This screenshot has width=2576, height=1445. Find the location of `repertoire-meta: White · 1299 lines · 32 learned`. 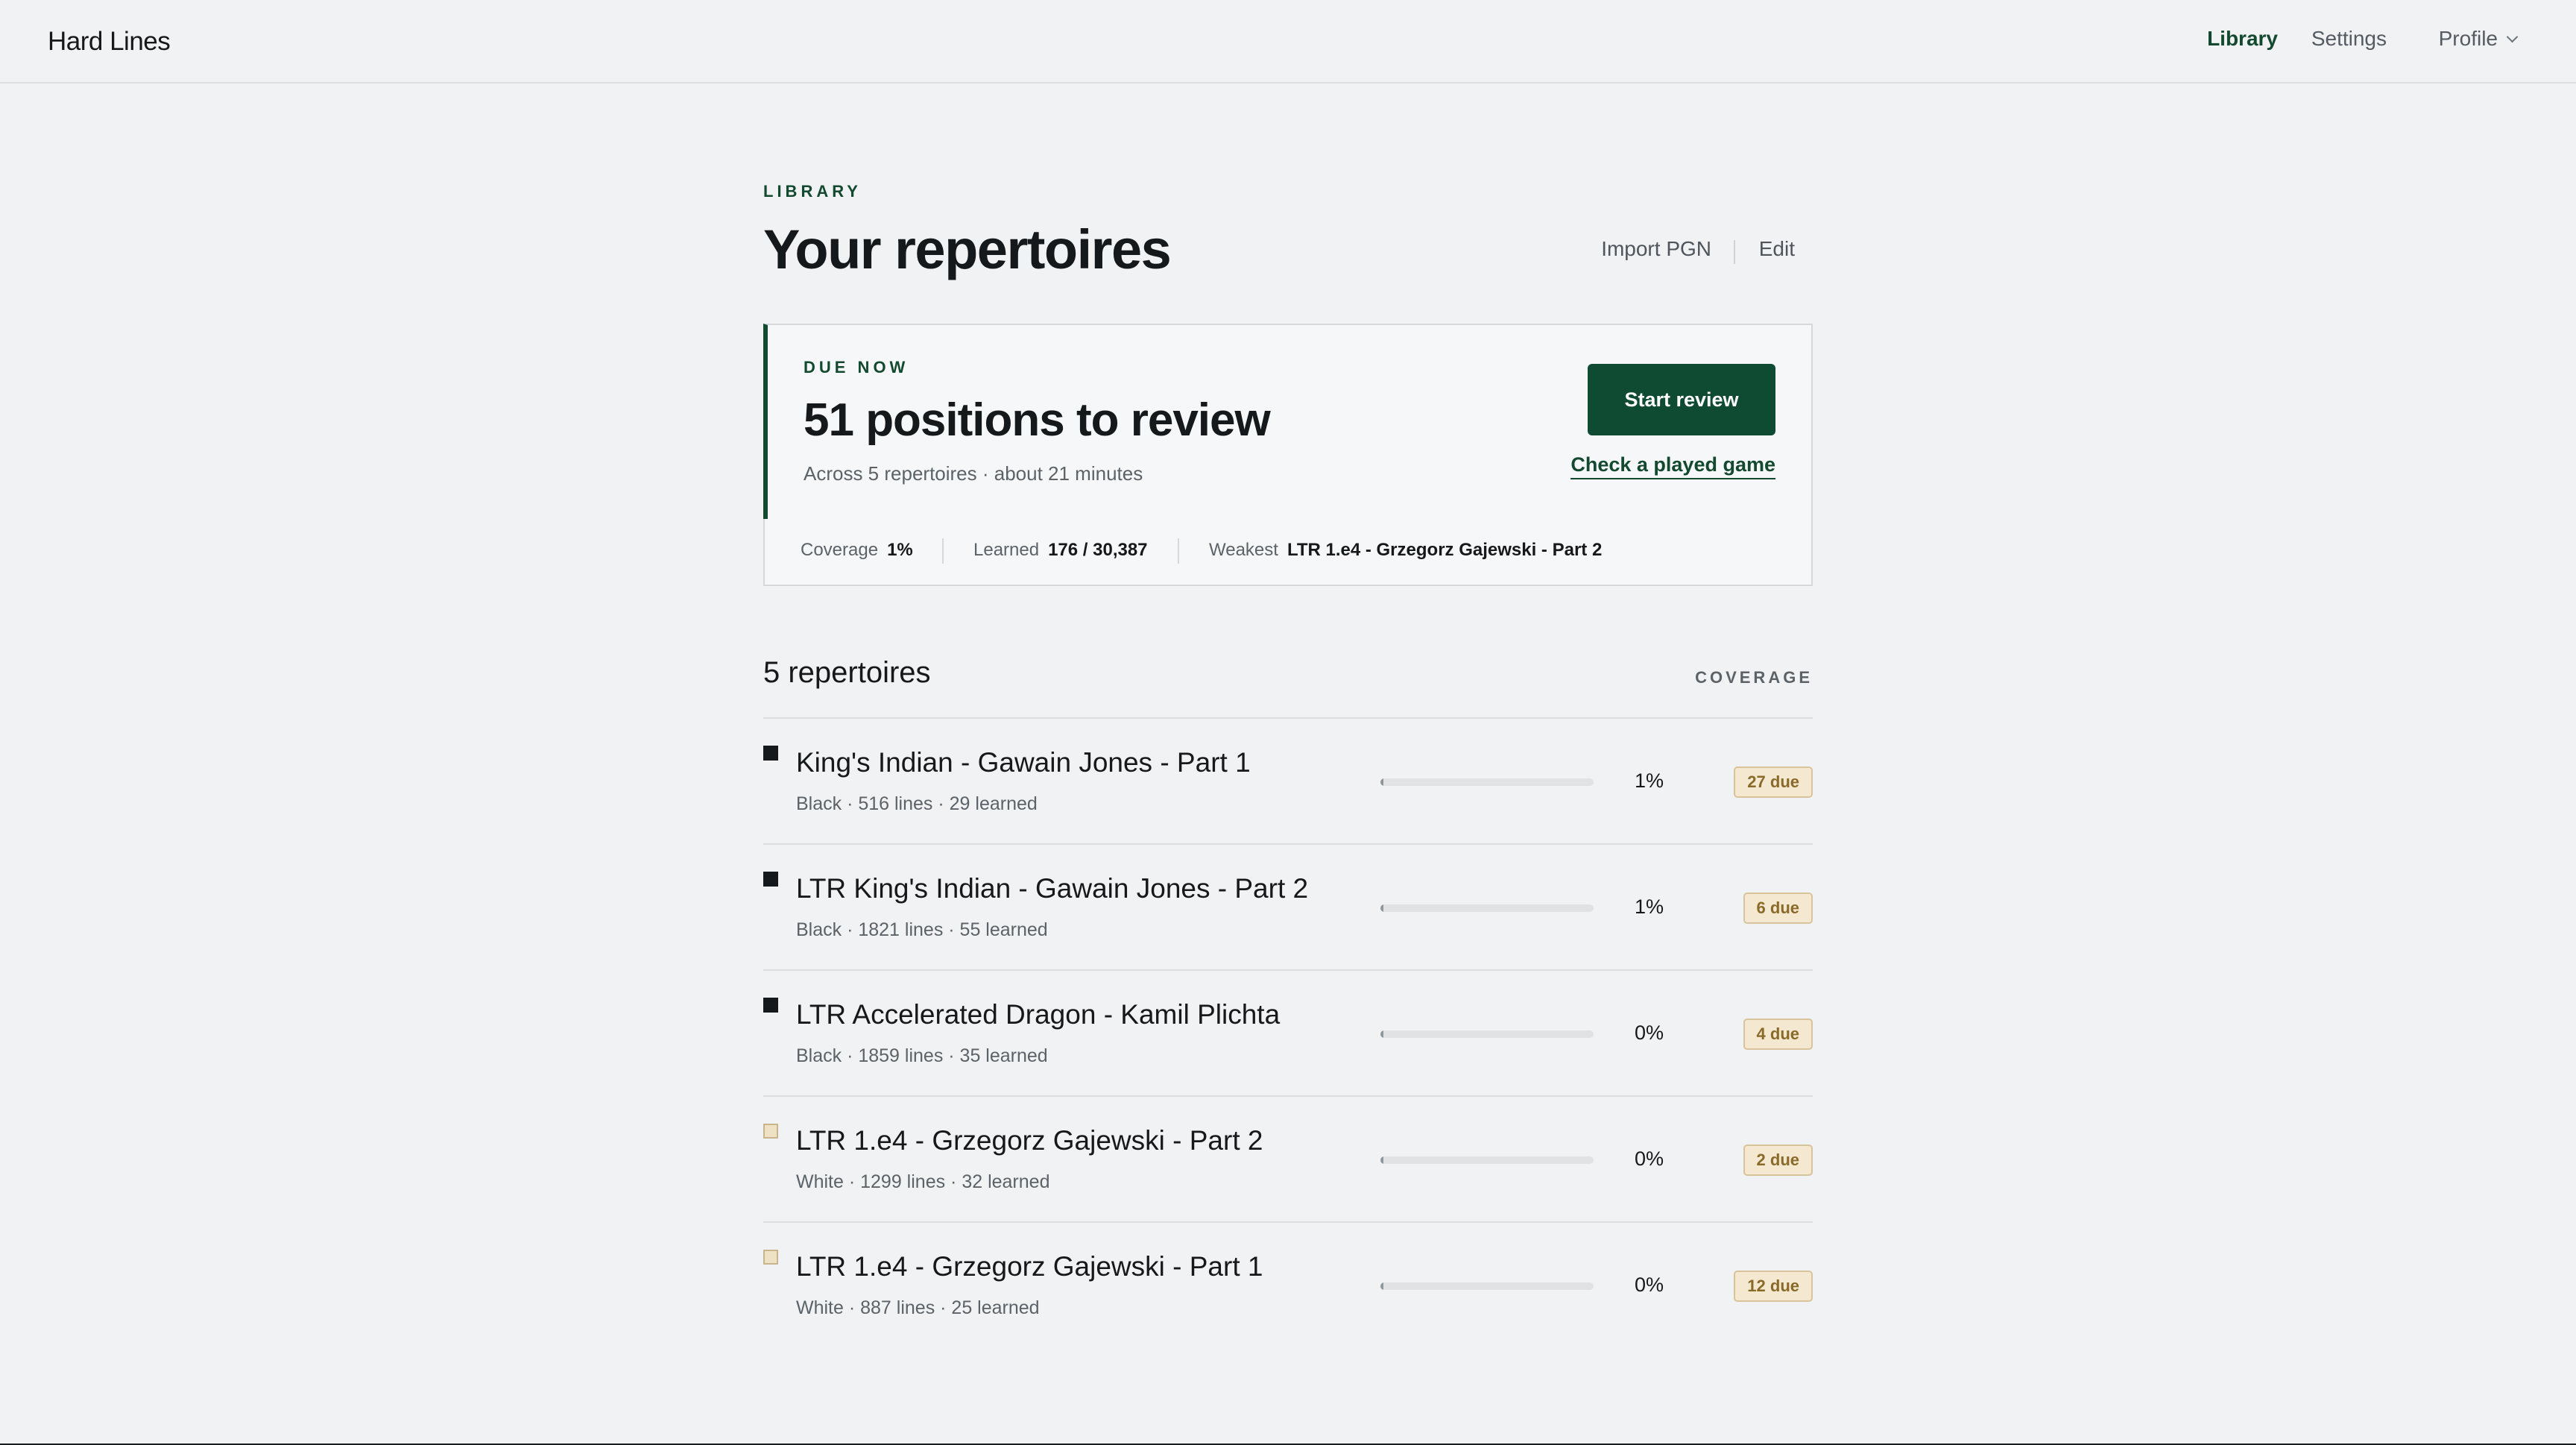

repertoire-meta: White · 1299 lines · 32 learned is located at coordinates (923, 1181).